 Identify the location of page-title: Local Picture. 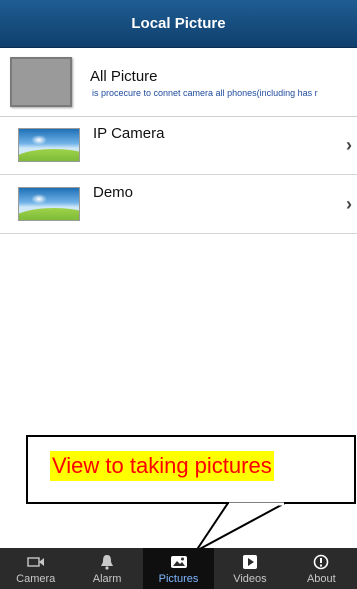
(178, 23).